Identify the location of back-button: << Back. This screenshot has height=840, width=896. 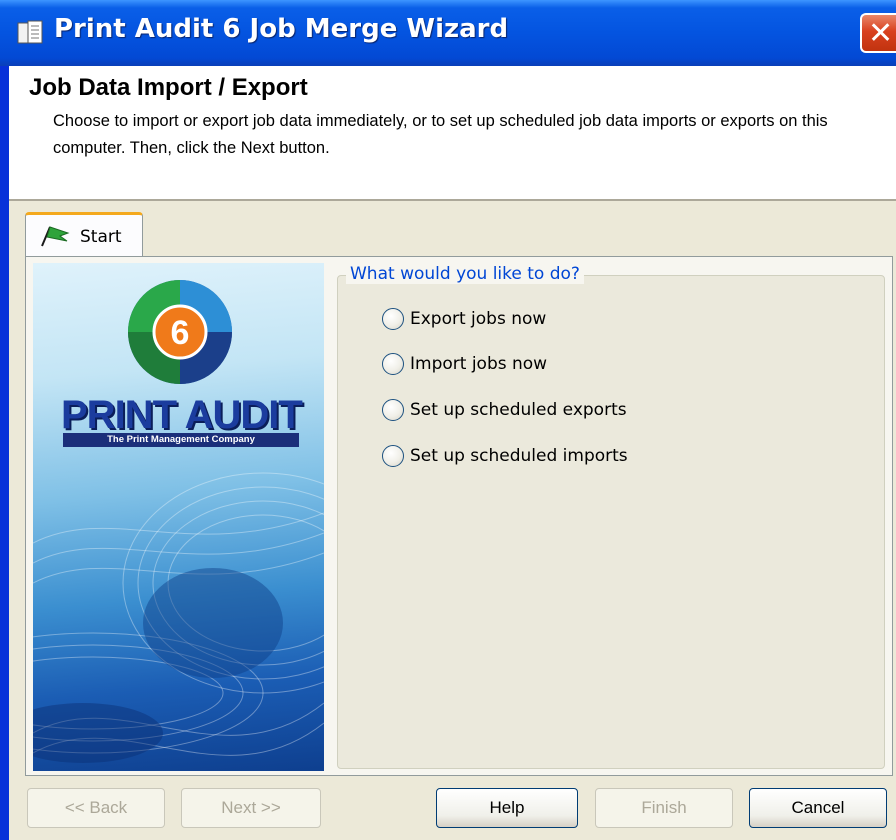
(96, 808).